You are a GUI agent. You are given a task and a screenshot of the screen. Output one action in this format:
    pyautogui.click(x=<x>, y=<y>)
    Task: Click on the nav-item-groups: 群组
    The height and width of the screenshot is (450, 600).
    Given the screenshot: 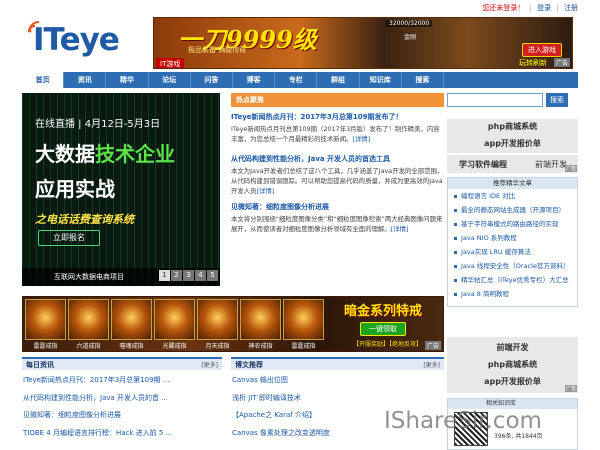 What is the action you would take?
    pyautogui.click(x=338, y=80)
    